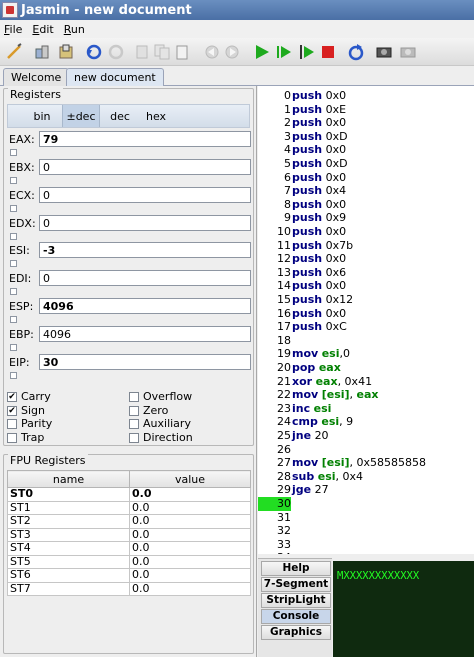  I want to click on help-icon, so click(408, 52).